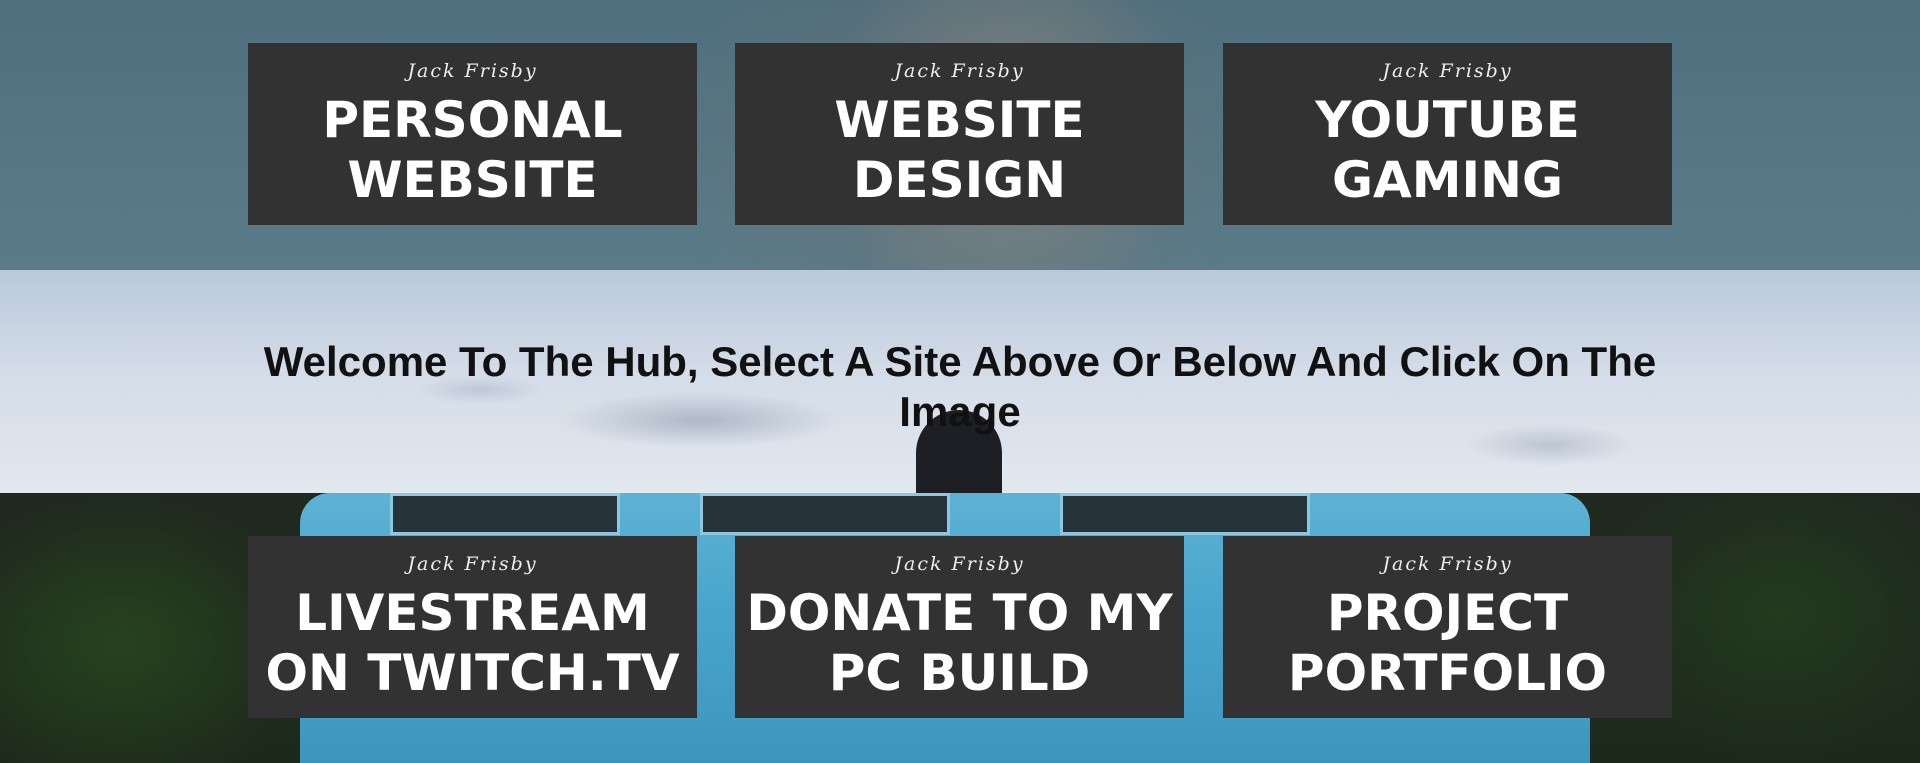  I want to click on card-donate-pc-build: Jack Frisby DONATE TO MY PC BUILD, so click(959, 627).